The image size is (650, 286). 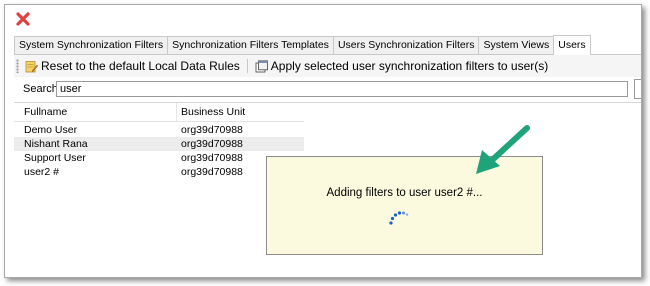 What do you see at coordinates (159, 144) in the screenshot?
I see `table-row-selected: Nishant Rana org39d70988` at bounding box center [159, 144].